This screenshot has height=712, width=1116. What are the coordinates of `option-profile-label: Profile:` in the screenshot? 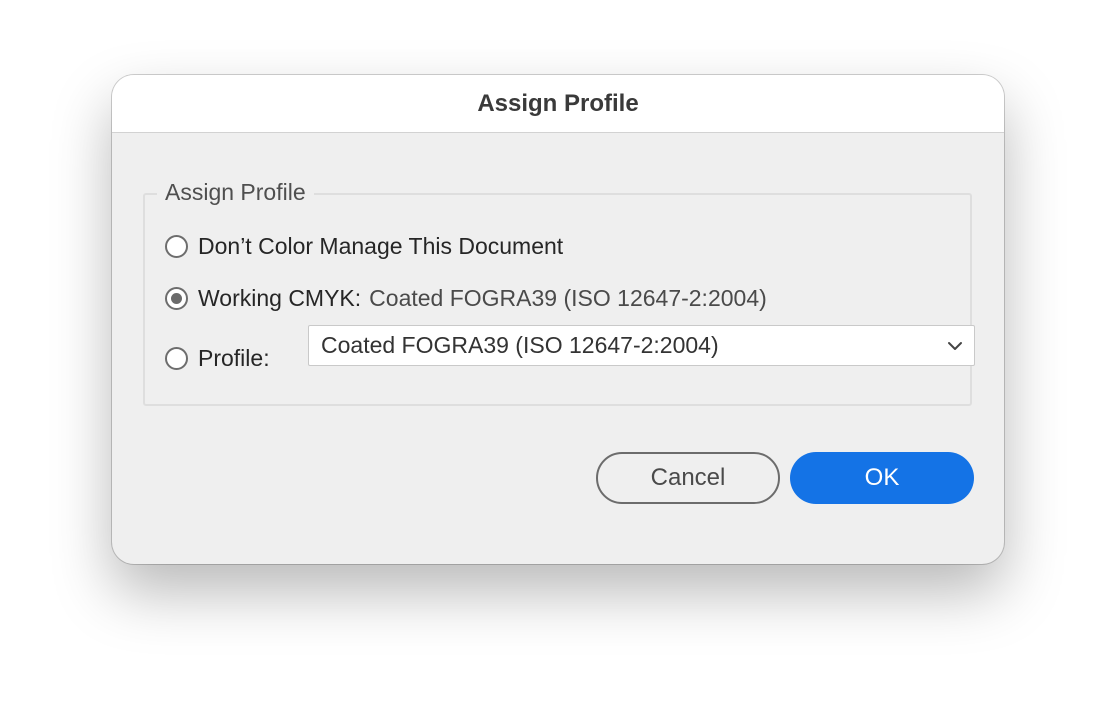 It's located at (234, 358).